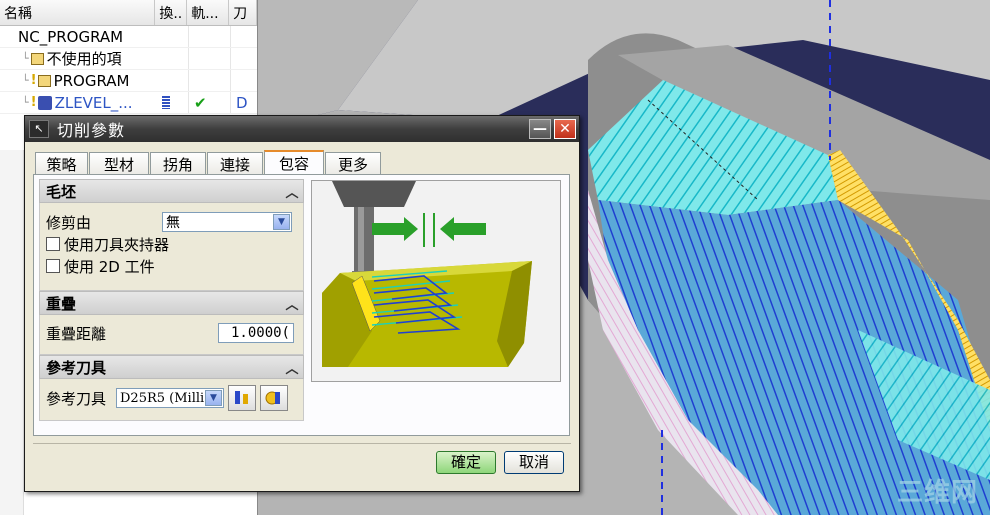 This screenshot has height=515, width=990. I want to click on column-header-tool: 刀, so click(243, 12).